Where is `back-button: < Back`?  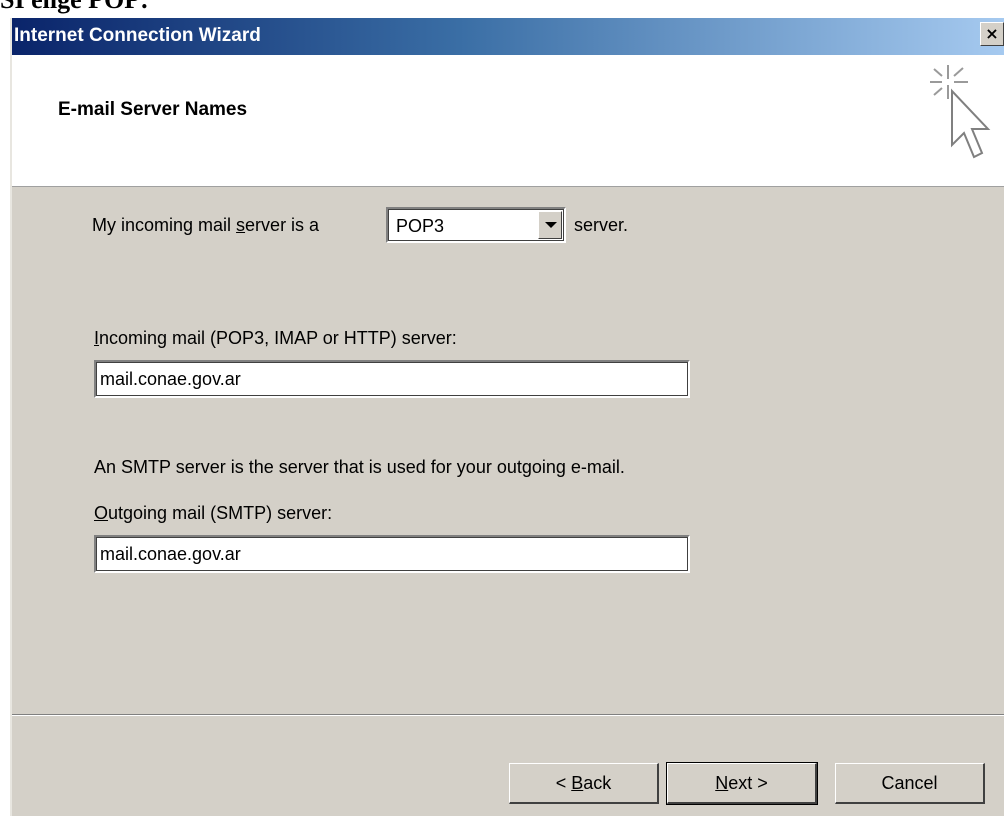 back-button: < Back is located at coordinates (584, 783).